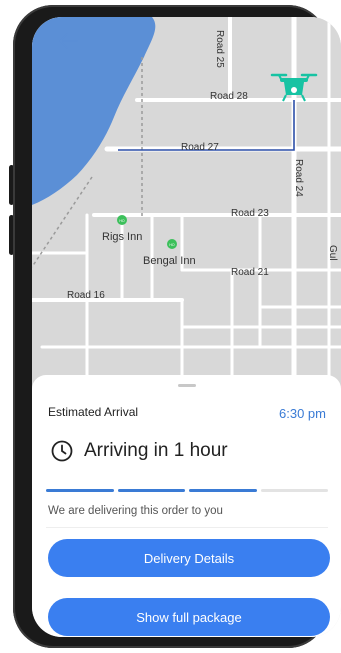 Image resolution: width=341 pixels, height=653 pixels. I want to click on arrival-status-text: Arriving in 1 hour, so click(156, 450).